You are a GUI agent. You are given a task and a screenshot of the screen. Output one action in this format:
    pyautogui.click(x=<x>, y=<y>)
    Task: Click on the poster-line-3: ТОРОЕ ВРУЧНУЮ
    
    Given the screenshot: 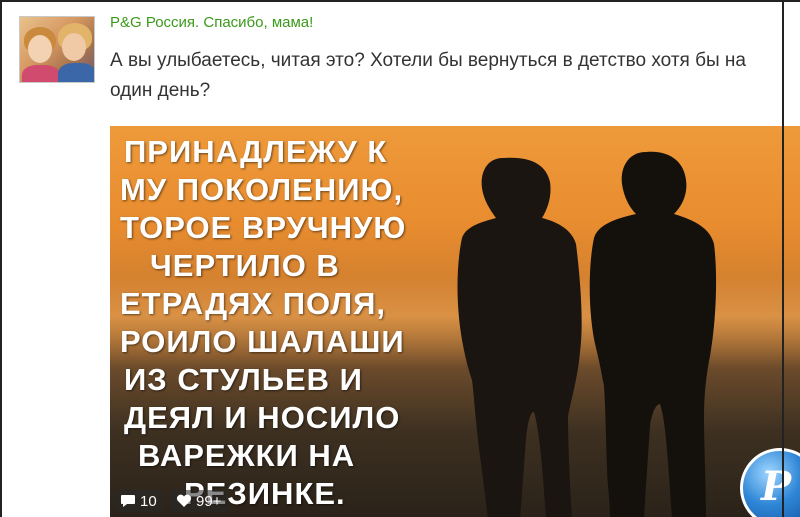 What is the action you would take?
    pyautogui.click(x=263, y=227)
    